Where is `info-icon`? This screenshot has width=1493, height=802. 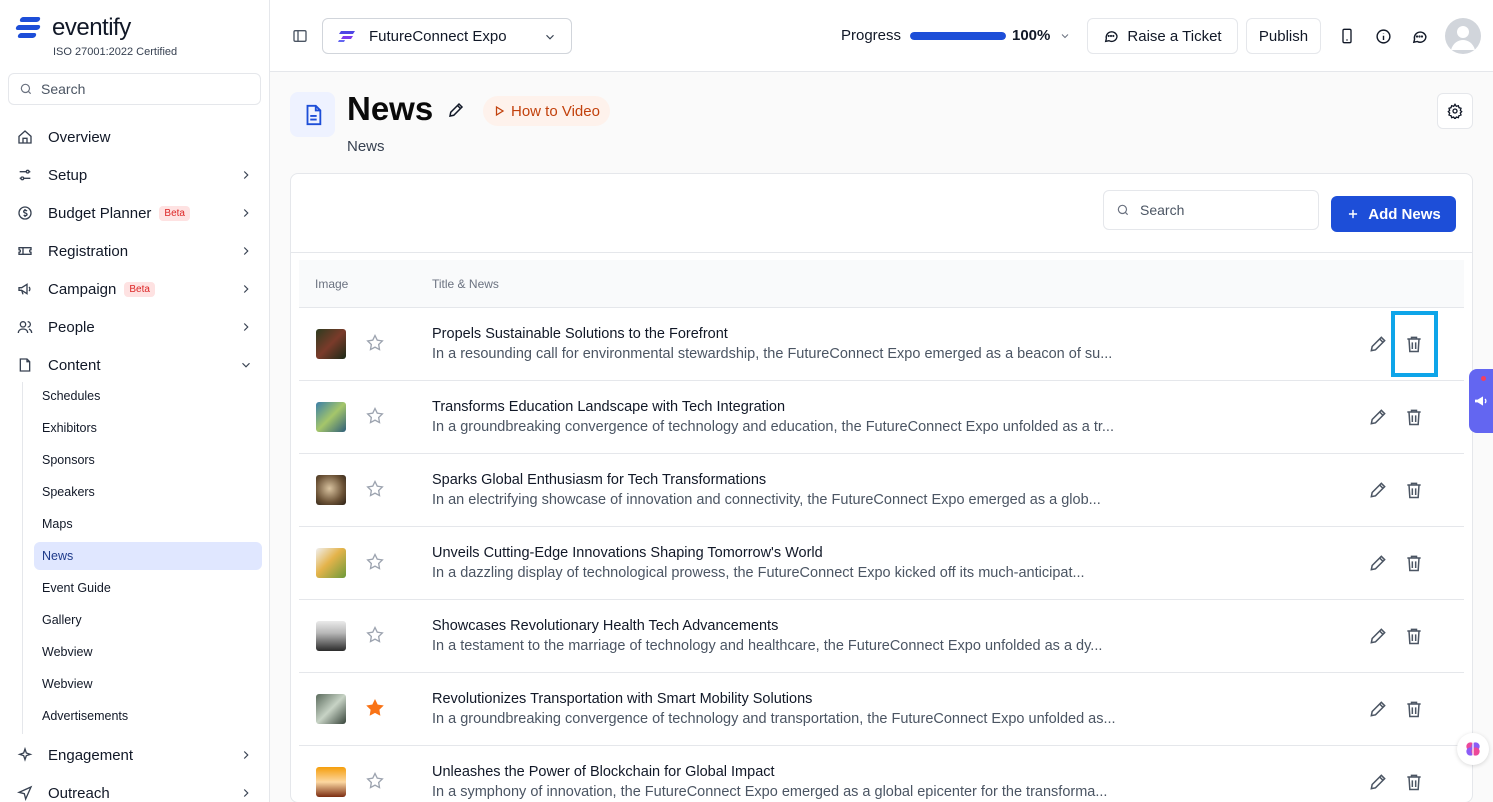
info-icon is located at coordinates (1383, 36).